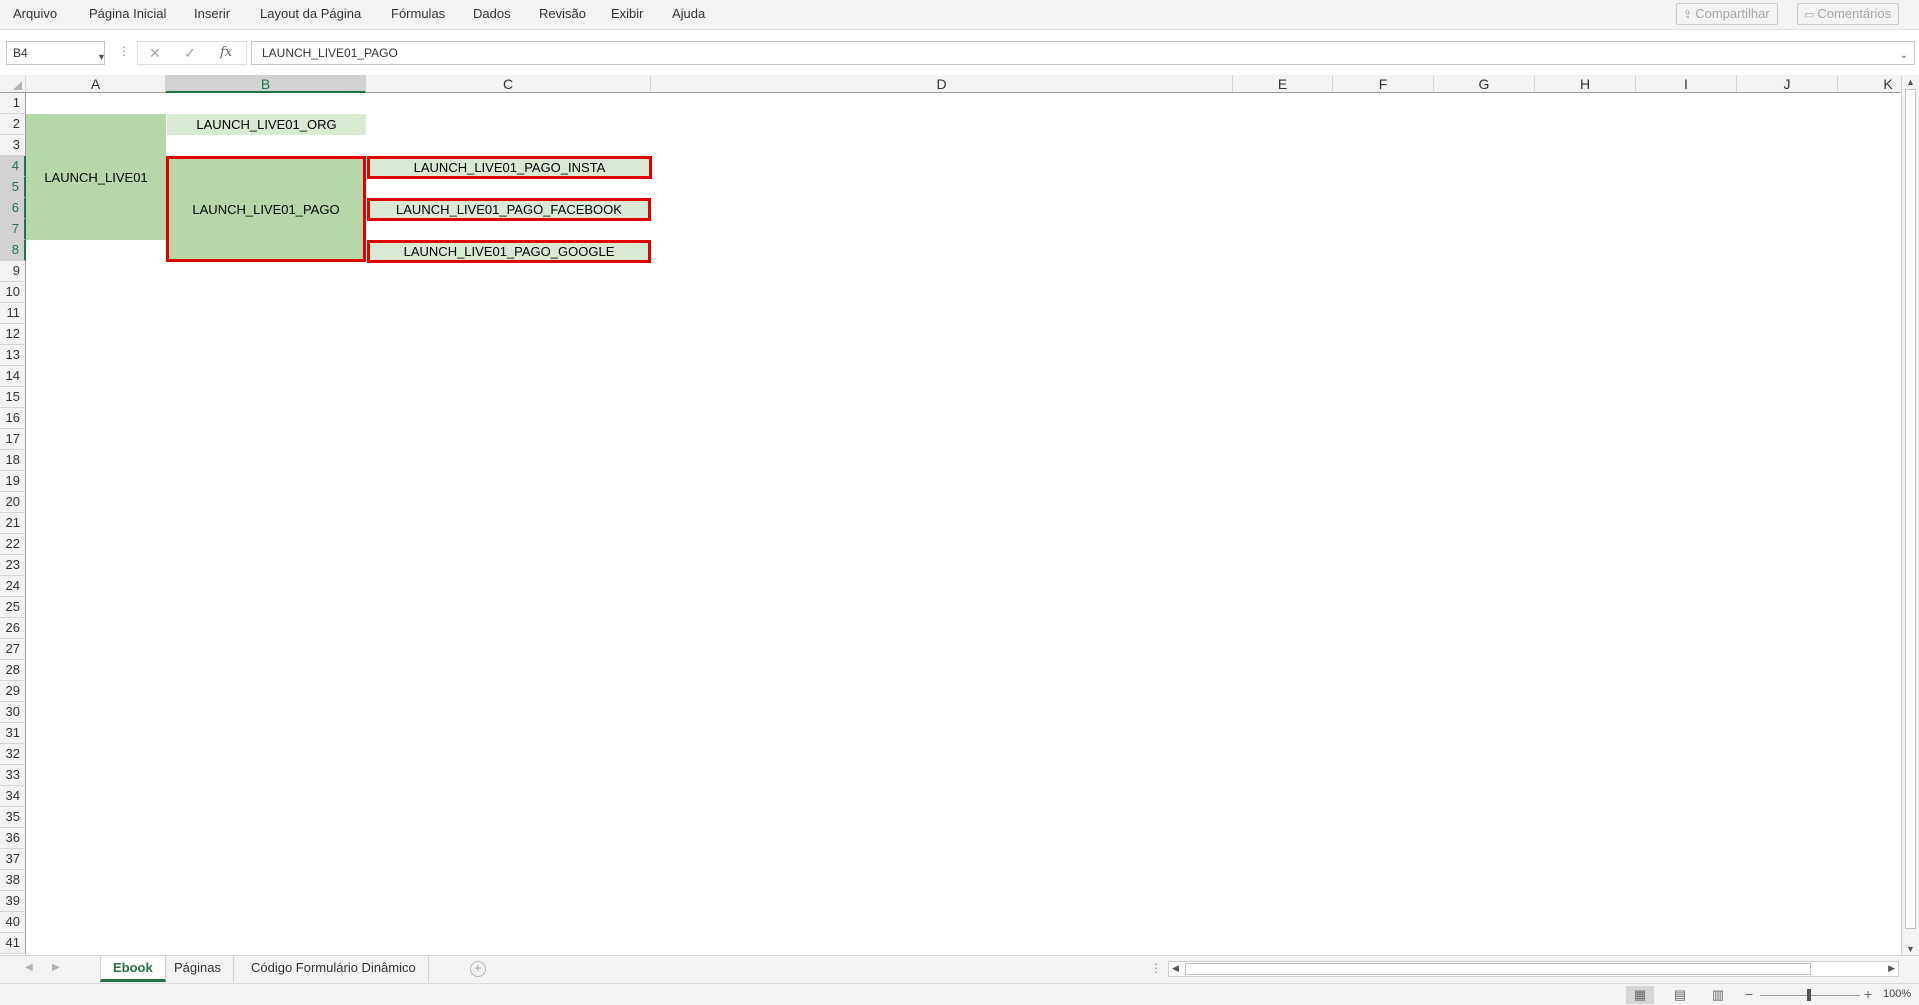 Image resolution: width=1919 pixels, height=1005 pixels. Describe the element at coordinates (508, 84) in the screenshot. I see `column-header-c: C` at that location.